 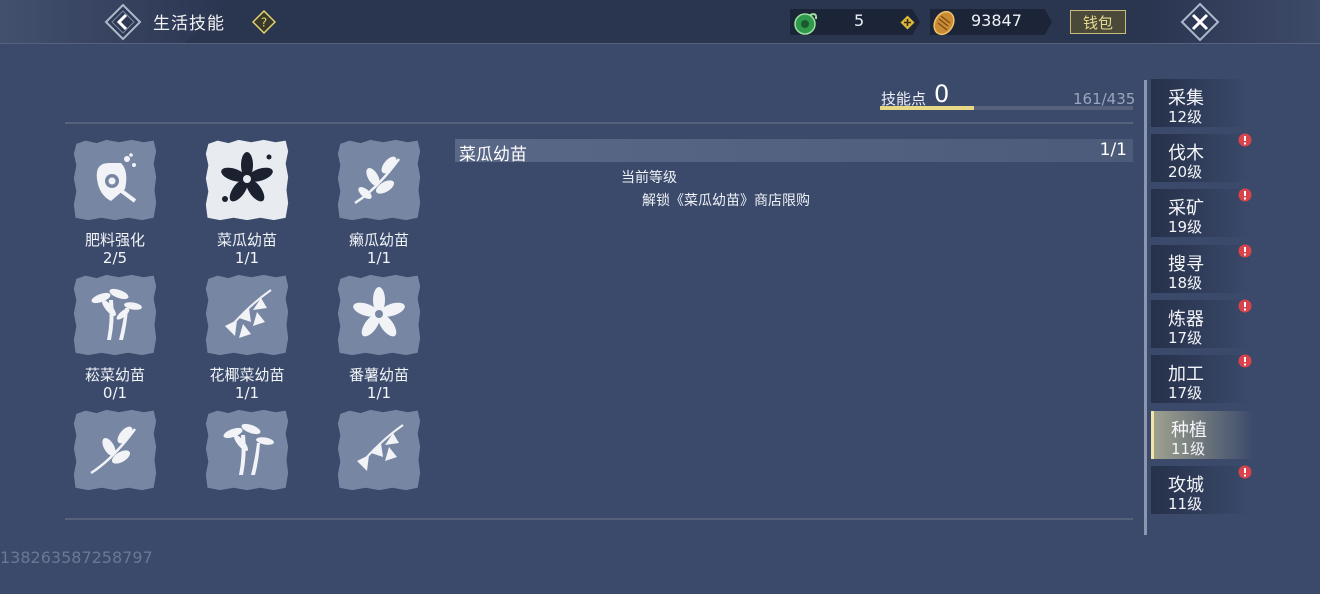 I want to click on jade-count: 5, so click(x=859, y=20).